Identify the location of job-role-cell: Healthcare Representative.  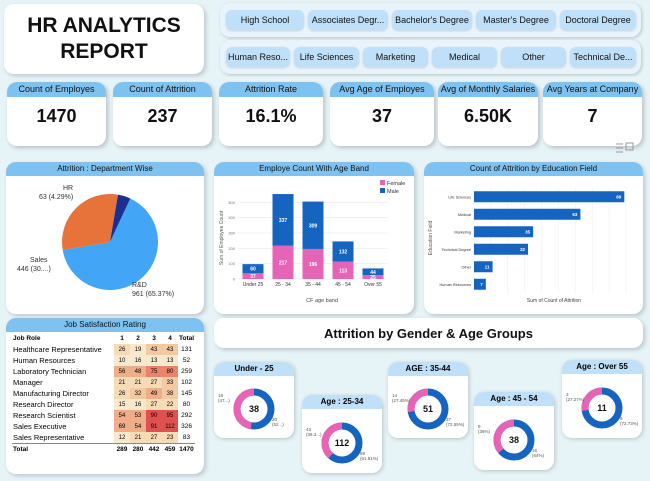
(57, 349).